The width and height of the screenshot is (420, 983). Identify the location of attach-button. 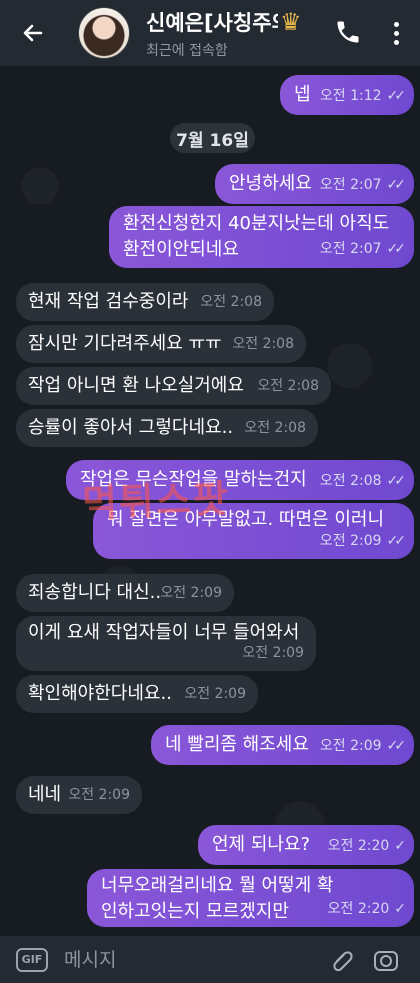
(342, 961).